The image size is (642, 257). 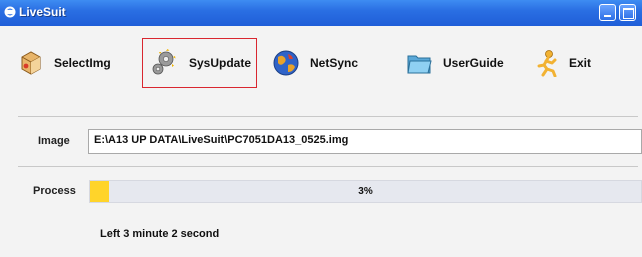 I want to click on select-image-icon, so click(x=31, y=63).